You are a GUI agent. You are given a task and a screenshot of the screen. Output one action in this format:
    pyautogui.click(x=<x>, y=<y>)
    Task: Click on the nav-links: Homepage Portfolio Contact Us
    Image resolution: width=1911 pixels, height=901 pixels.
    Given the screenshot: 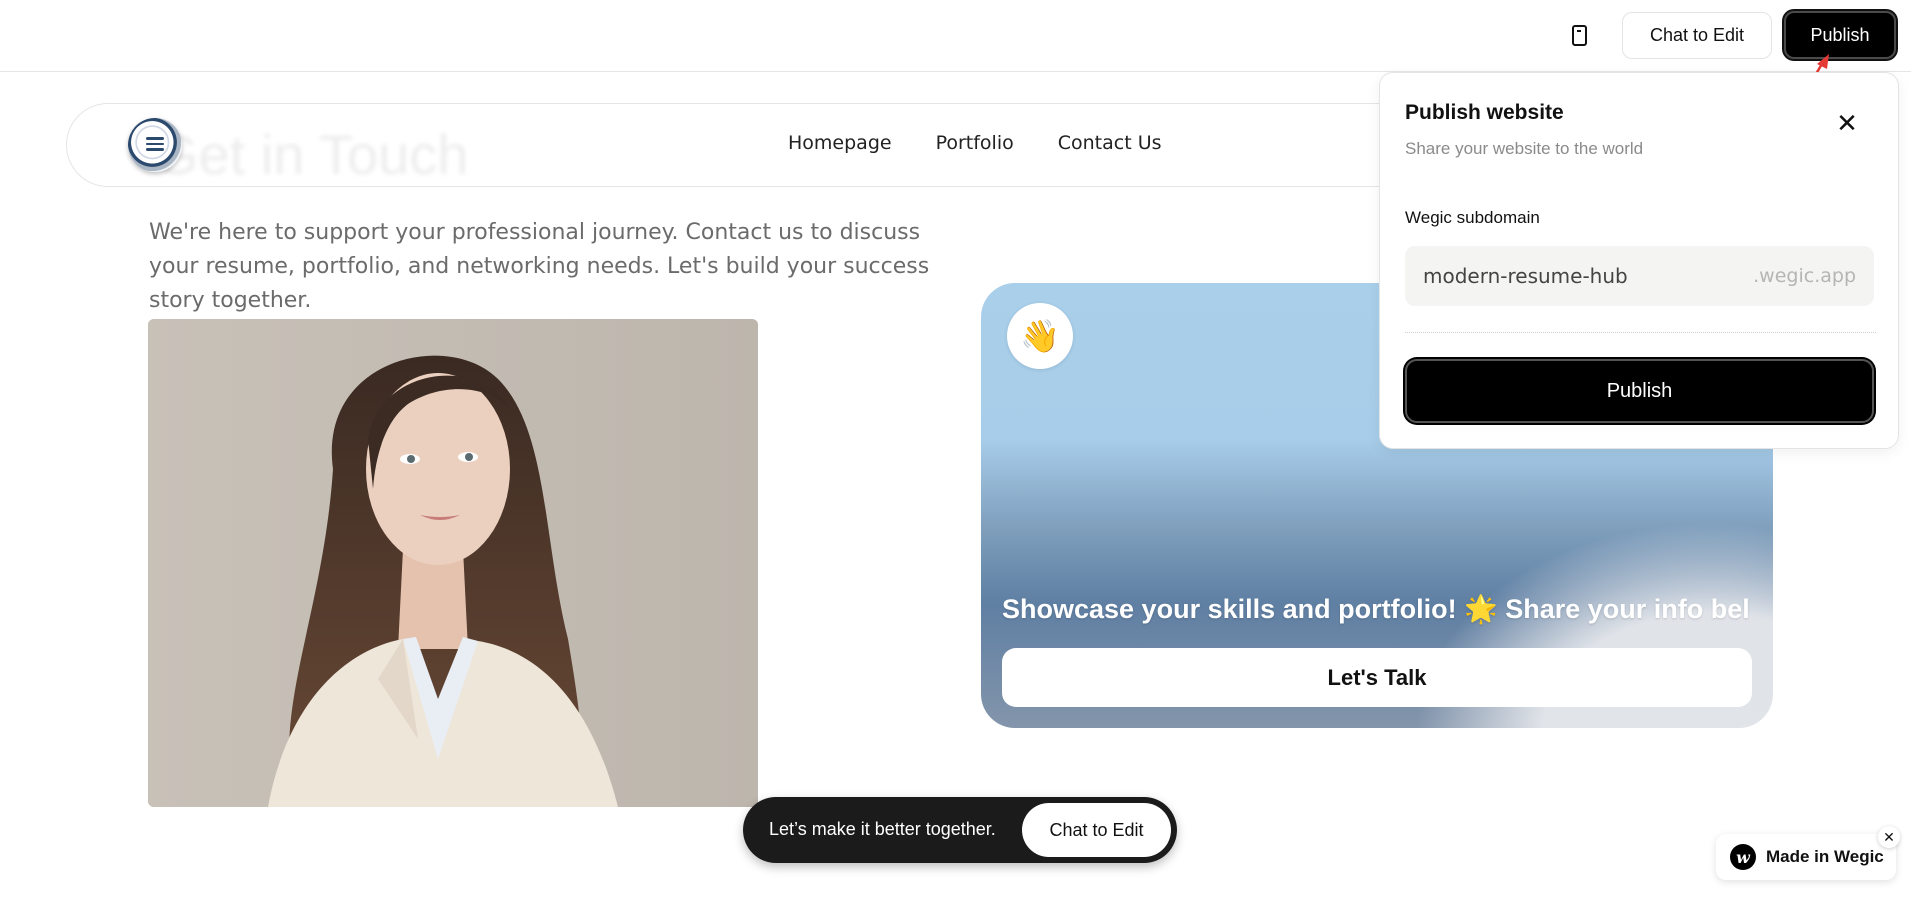 What is the action you would take?
    pyautogui.click(x=975, y=143)
    